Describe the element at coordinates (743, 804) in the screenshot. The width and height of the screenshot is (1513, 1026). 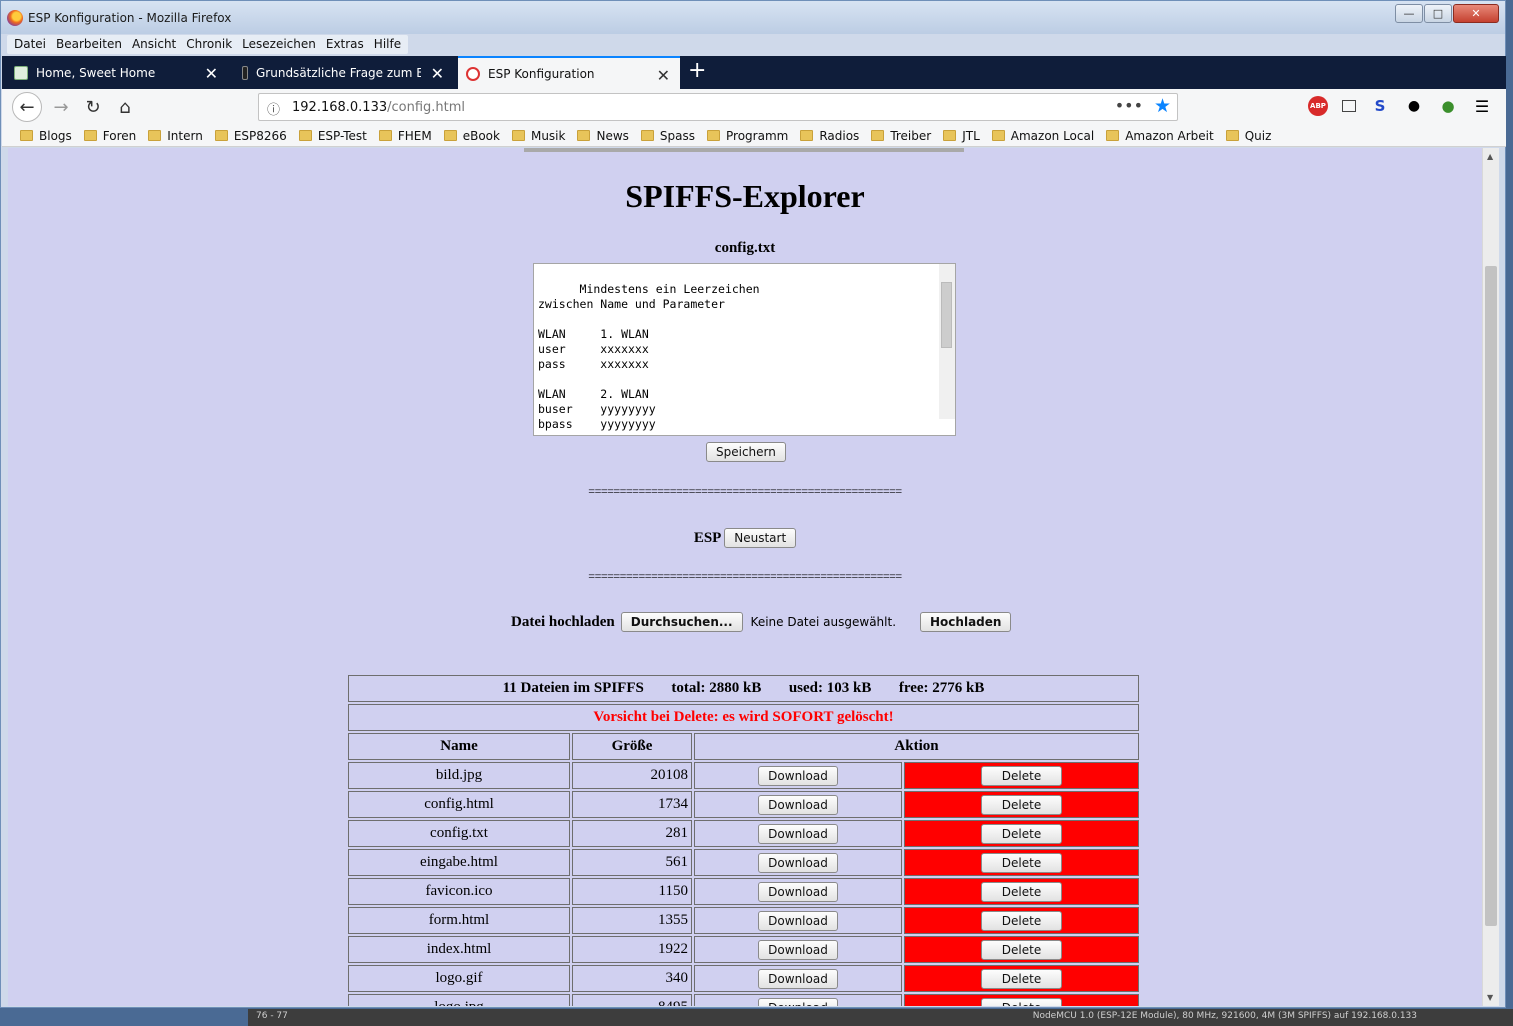
I see `table-row: config.html 1734 Download Delete` at that location.